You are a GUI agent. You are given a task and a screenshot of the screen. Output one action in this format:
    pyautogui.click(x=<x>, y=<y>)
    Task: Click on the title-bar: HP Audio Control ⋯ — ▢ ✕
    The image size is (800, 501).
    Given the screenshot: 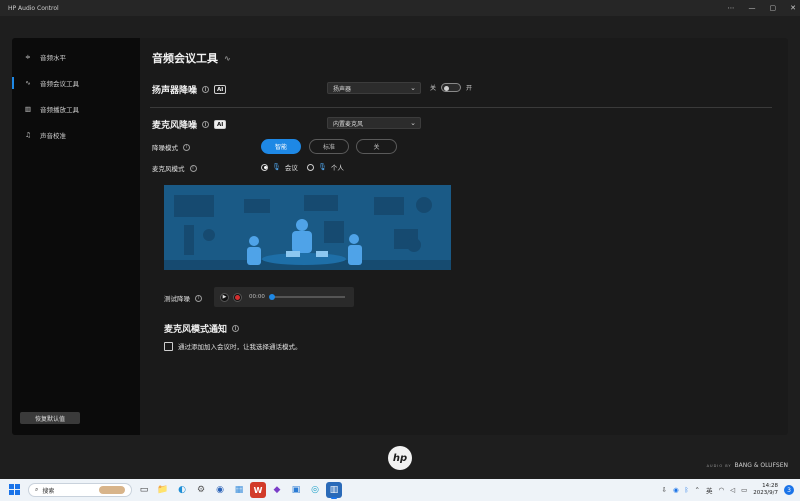 What is the action you would take?
    pyautogui.click(x=400, y=8)
    